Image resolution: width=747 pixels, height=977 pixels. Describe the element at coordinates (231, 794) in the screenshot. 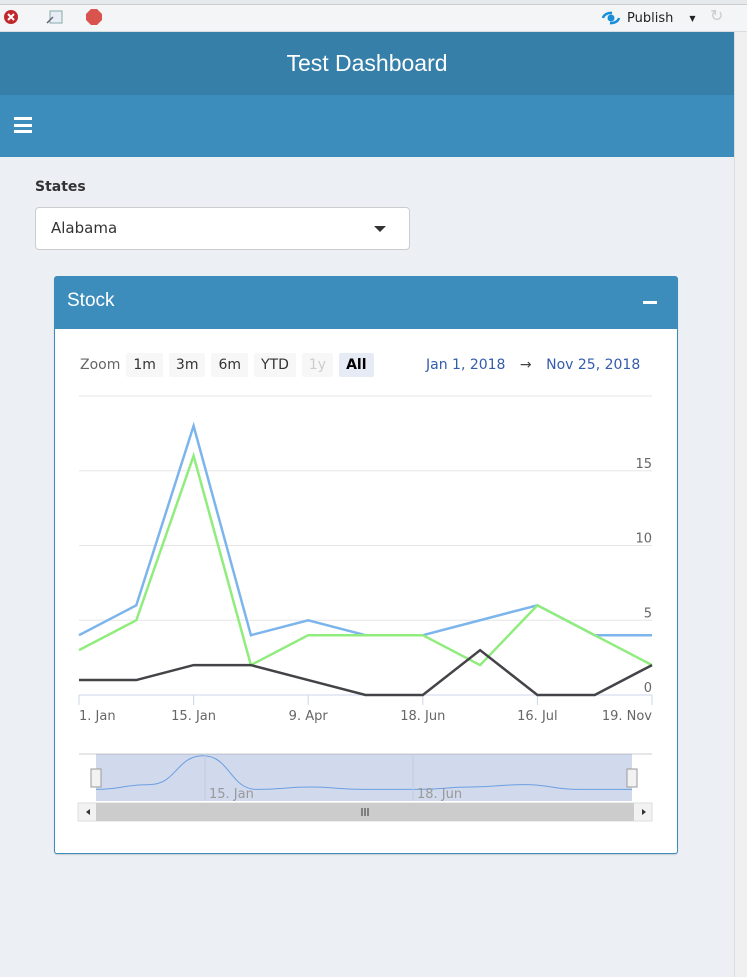

I see `navigator-label: 15. Jan` at that location.